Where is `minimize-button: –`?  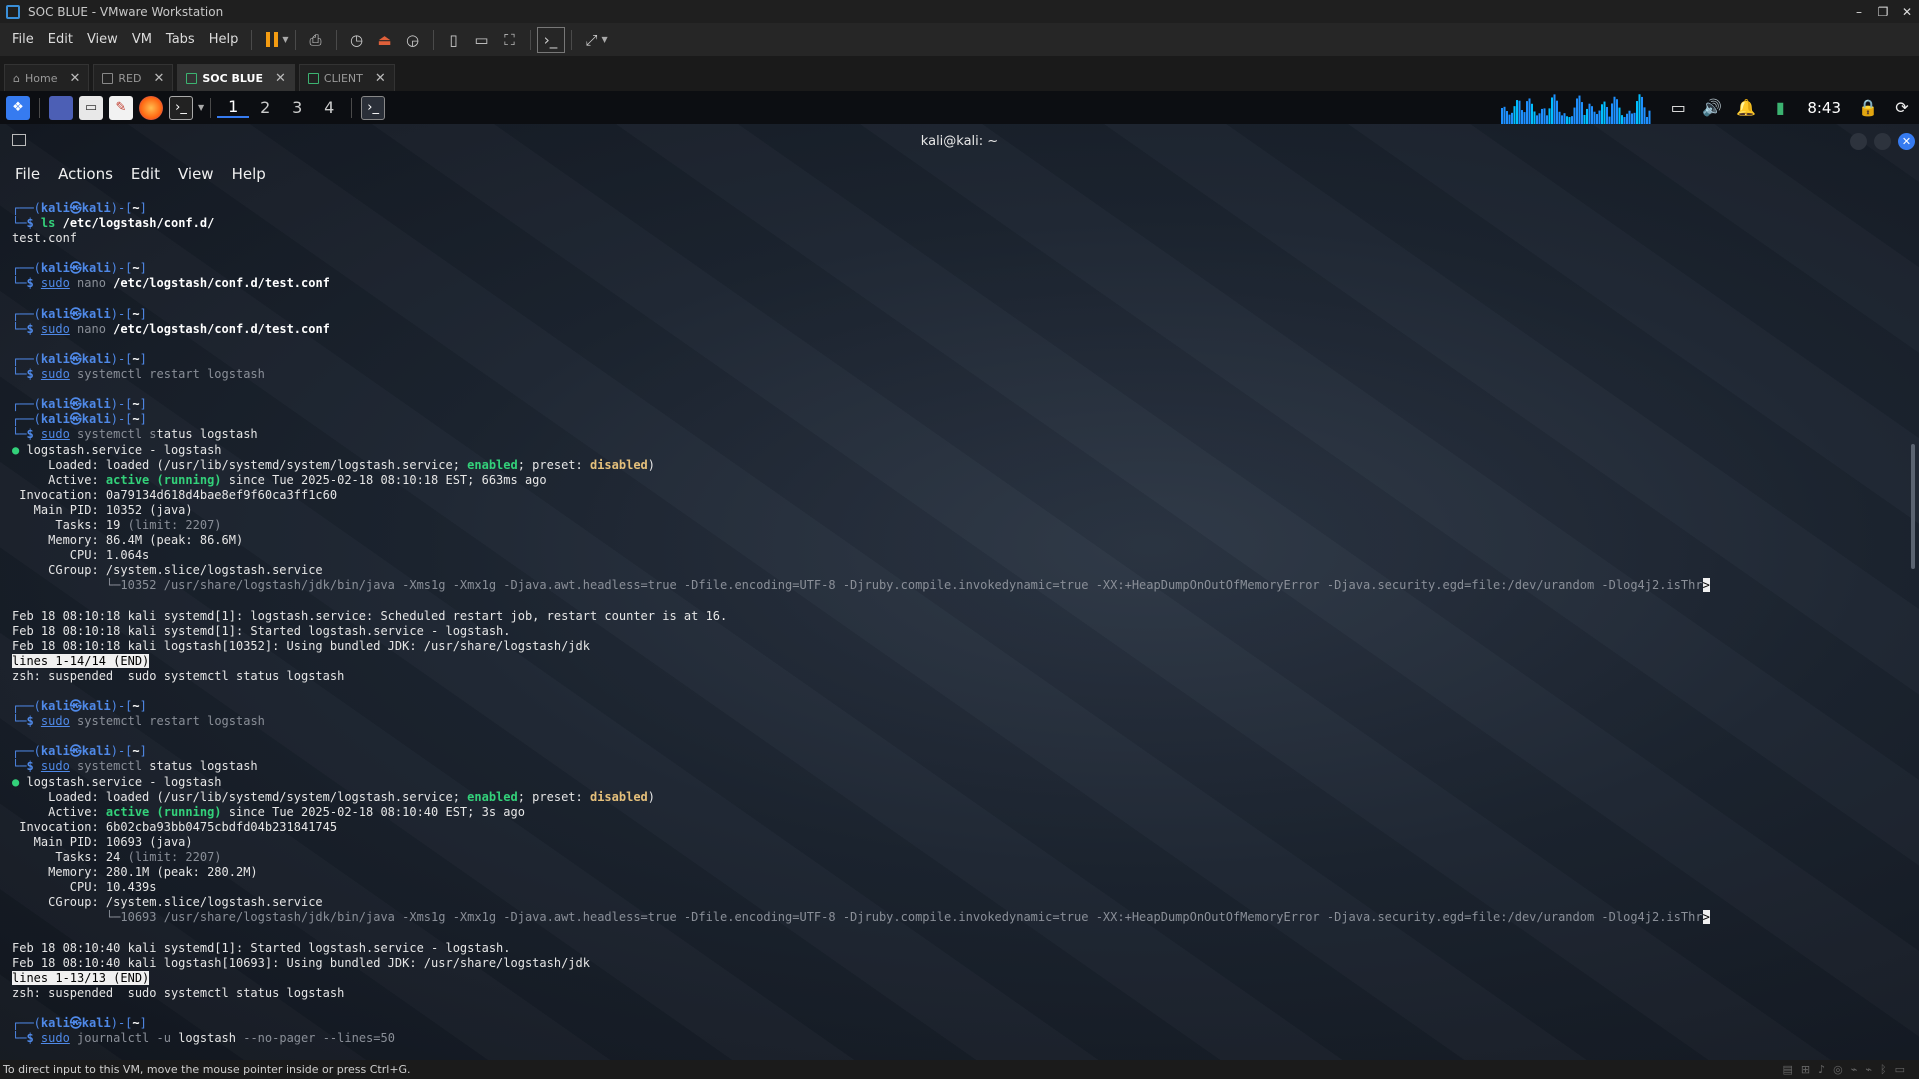
minimize-button: – is located at coordinates (1859, 12).